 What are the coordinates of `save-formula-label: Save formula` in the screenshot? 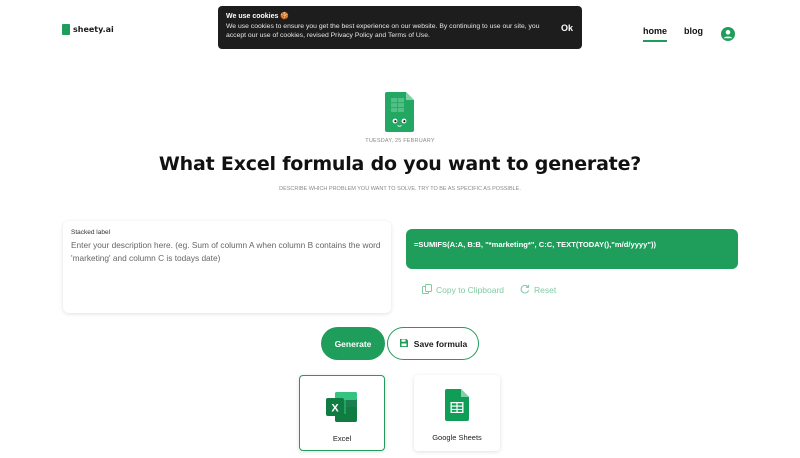 It's located at (440, 343).